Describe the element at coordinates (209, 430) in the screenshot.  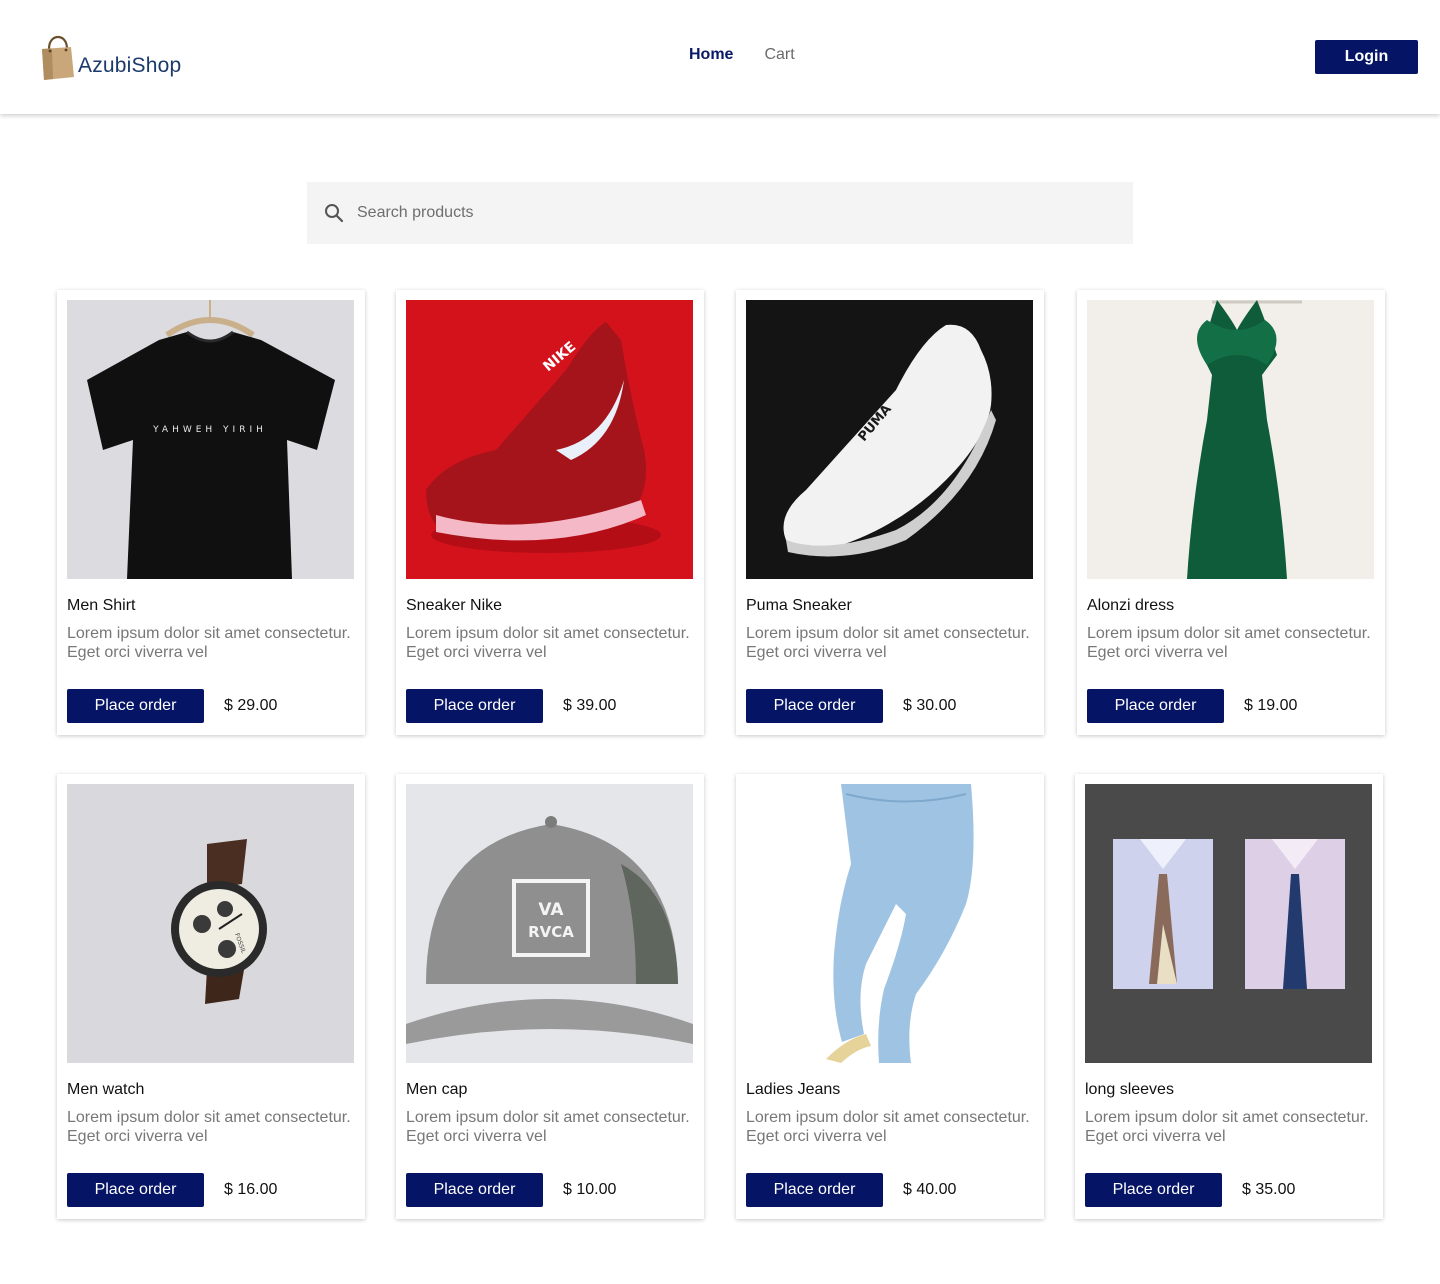
I see `tshirt-print-text: YAHWEH YIRIH` at that location.